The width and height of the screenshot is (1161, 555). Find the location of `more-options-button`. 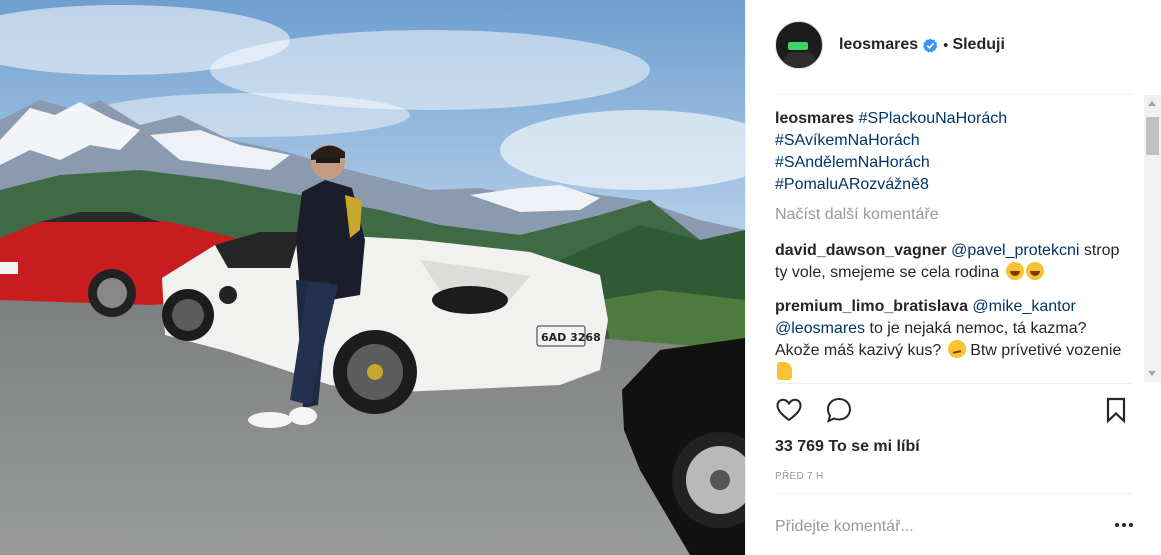

more-options-button is located at coordinates (1124, 525).